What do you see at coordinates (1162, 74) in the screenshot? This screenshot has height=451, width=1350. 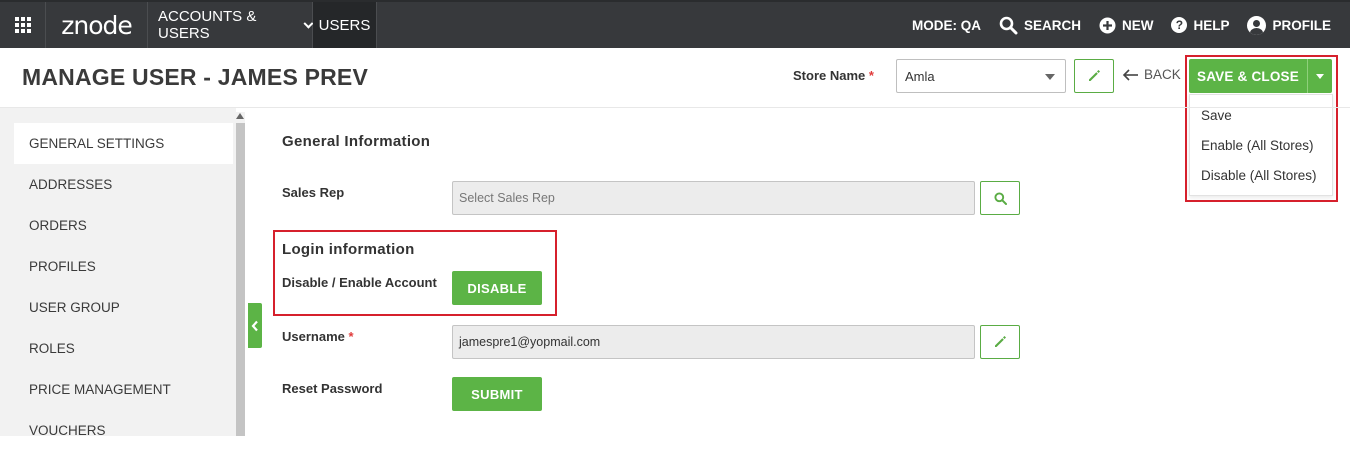 I see `back-label: BACK` at bounding box center [1162, 74].